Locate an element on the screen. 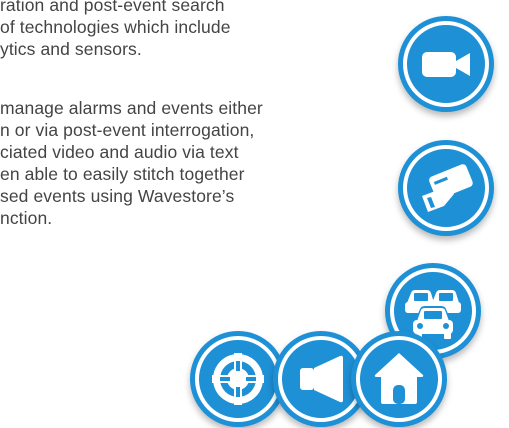 Image resolution: width=509 pixels, height=428 pixels. access-card-icon is located at coordinates (446, 188).